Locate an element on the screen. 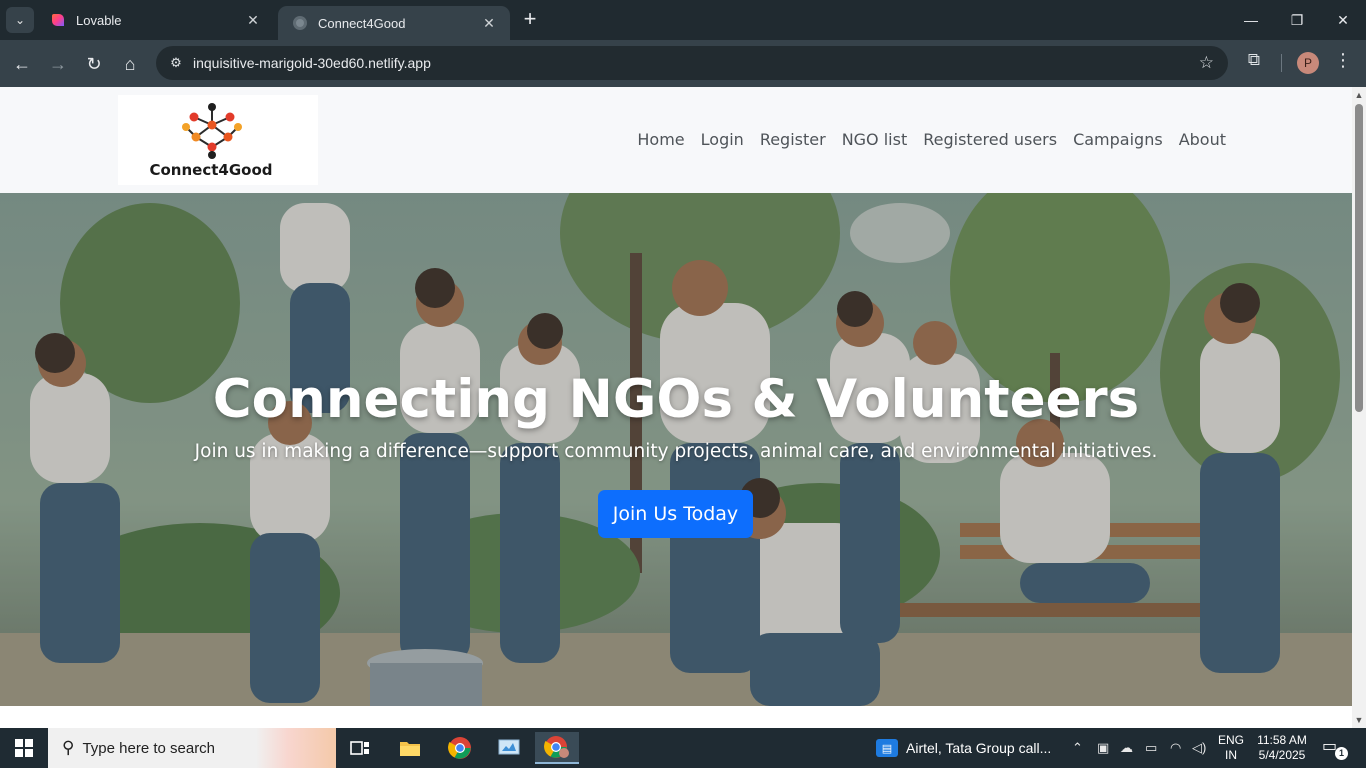  extensions-puzzle-icon: ⧉ is located at coordinates (1254, 62).